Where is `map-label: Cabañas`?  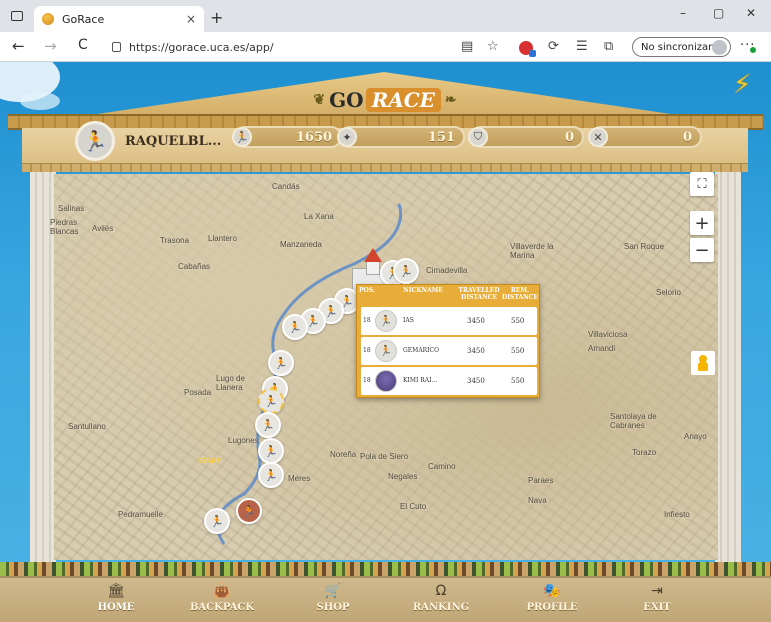 map-label: Cabañas is located at coordinates (194, 266).